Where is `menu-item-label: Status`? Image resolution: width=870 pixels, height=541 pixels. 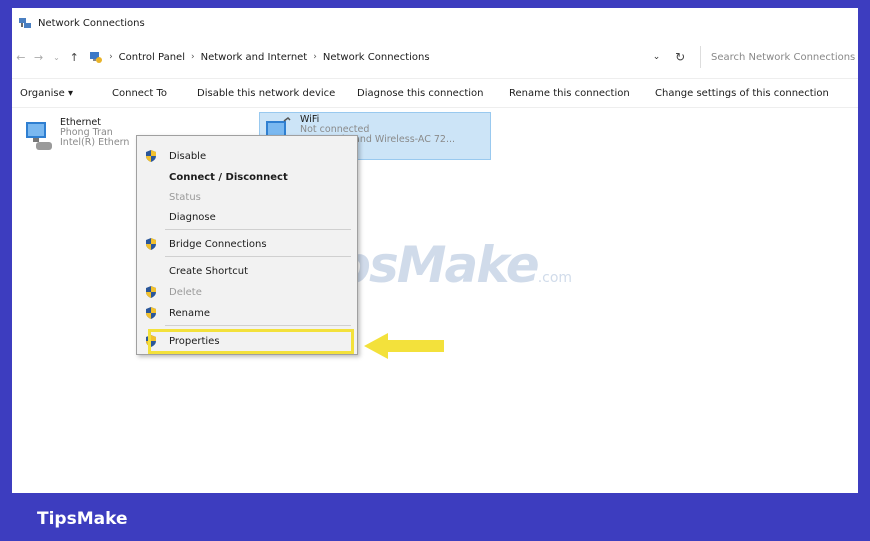
menu-item-label: Status is located at coordinates (185, 197).